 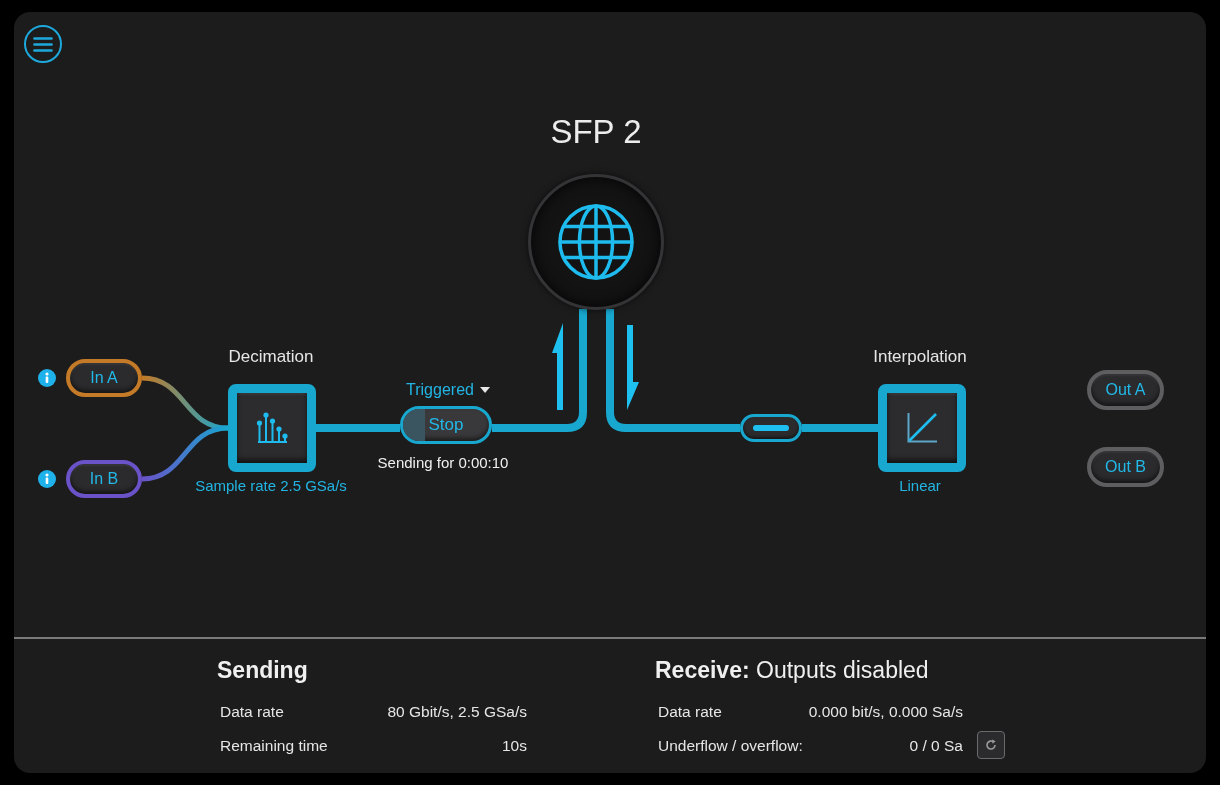 I want to click on device-title: SFP 2, so click(x=596, y=132).